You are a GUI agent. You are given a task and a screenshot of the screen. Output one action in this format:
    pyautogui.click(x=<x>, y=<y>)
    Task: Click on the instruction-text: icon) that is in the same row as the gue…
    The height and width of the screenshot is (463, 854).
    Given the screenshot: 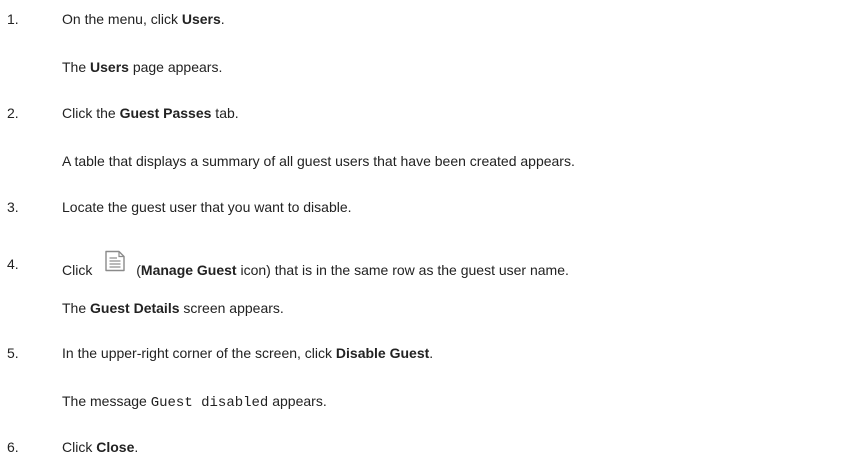 What is the action you would take?
    pyautogui.click(x=402, y=270)
    